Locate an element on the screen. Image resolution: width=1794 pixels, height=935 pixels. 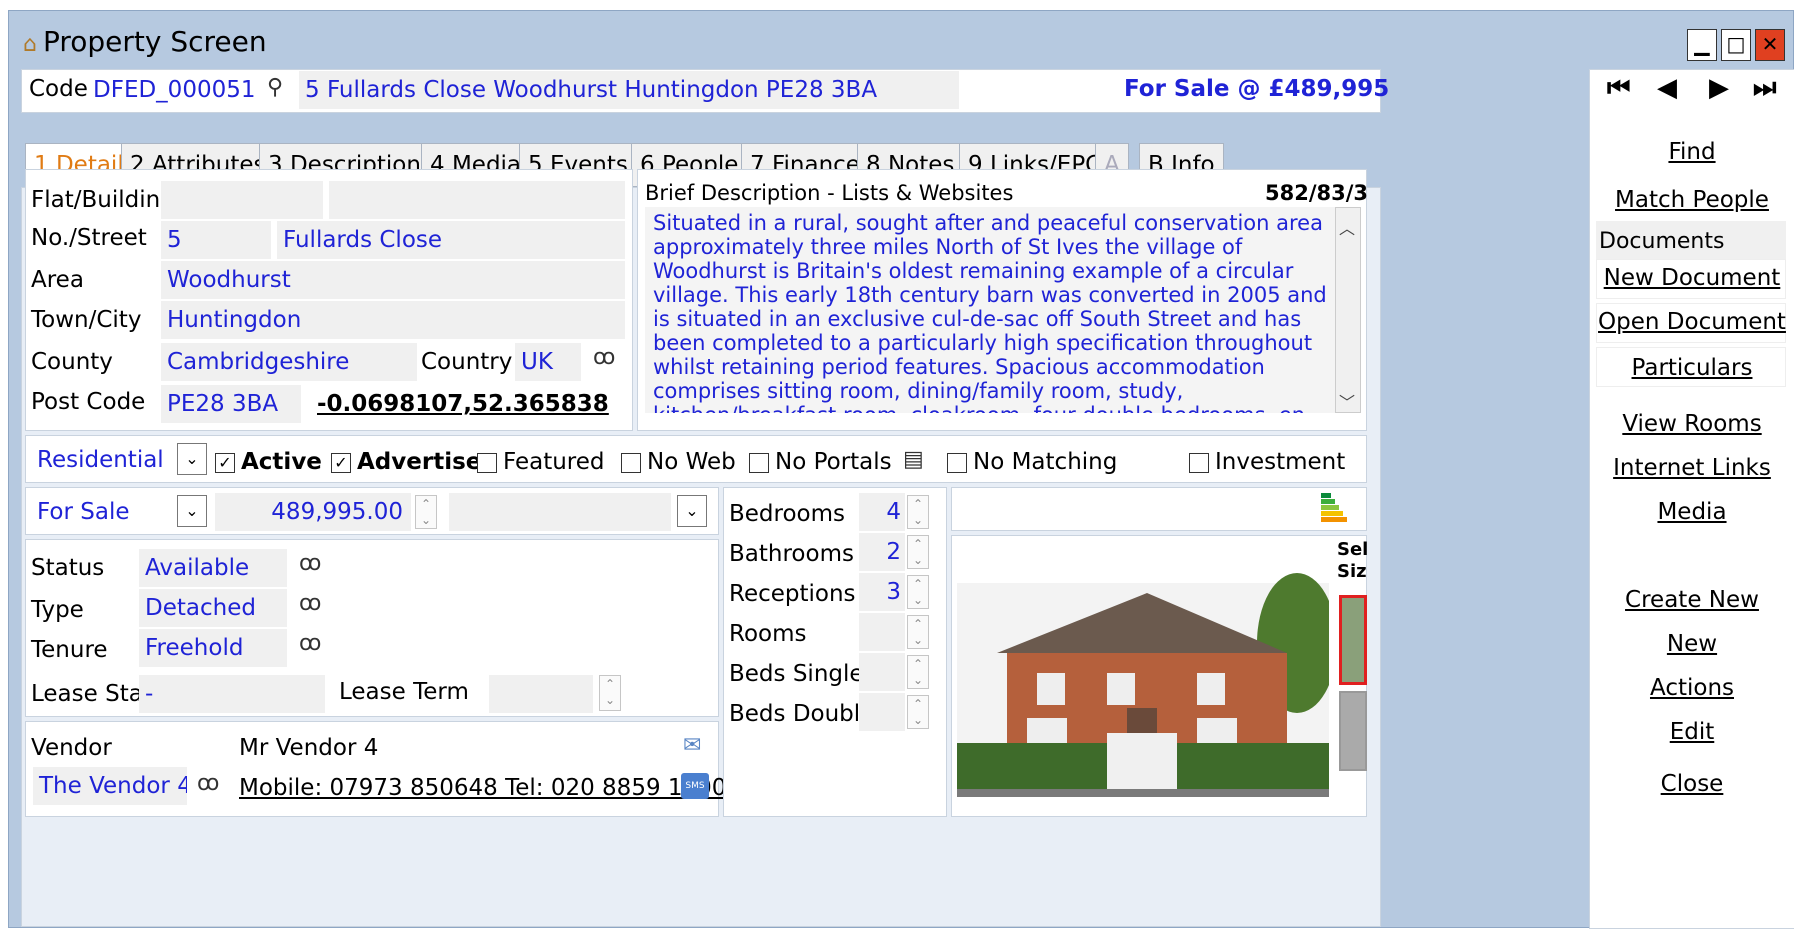
beds-single-input is located at coordinates (882, 672).